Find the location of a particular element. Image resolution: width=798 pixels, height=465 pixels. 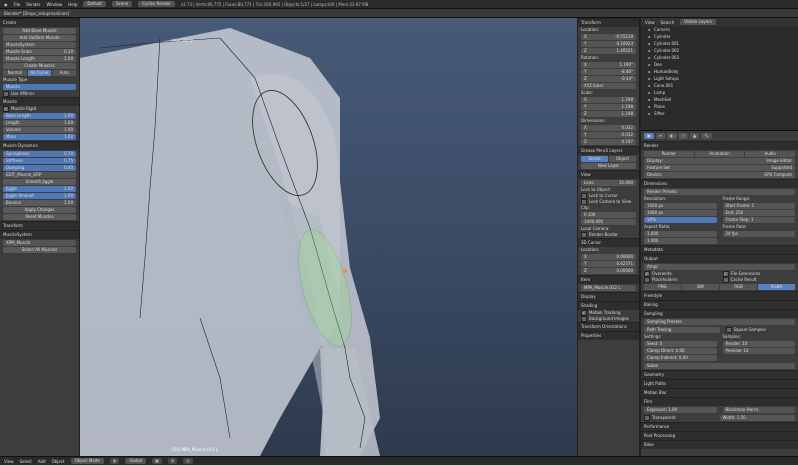

display-dropdown: Display: Image Editor is located at coordinates (719, 161).